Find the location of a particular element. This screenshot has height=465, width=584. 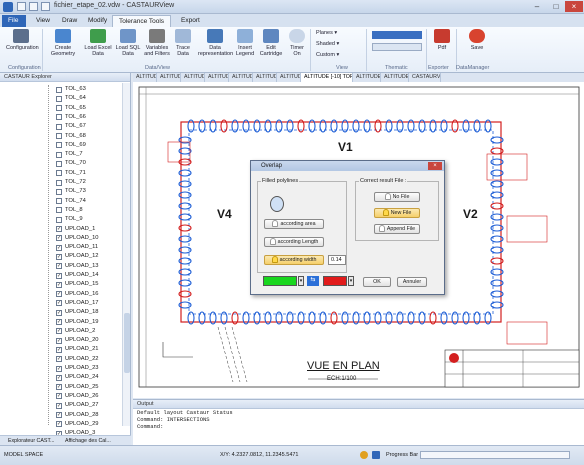

create-geometry-button: Create Geometry is located at coordinates (63, 43).